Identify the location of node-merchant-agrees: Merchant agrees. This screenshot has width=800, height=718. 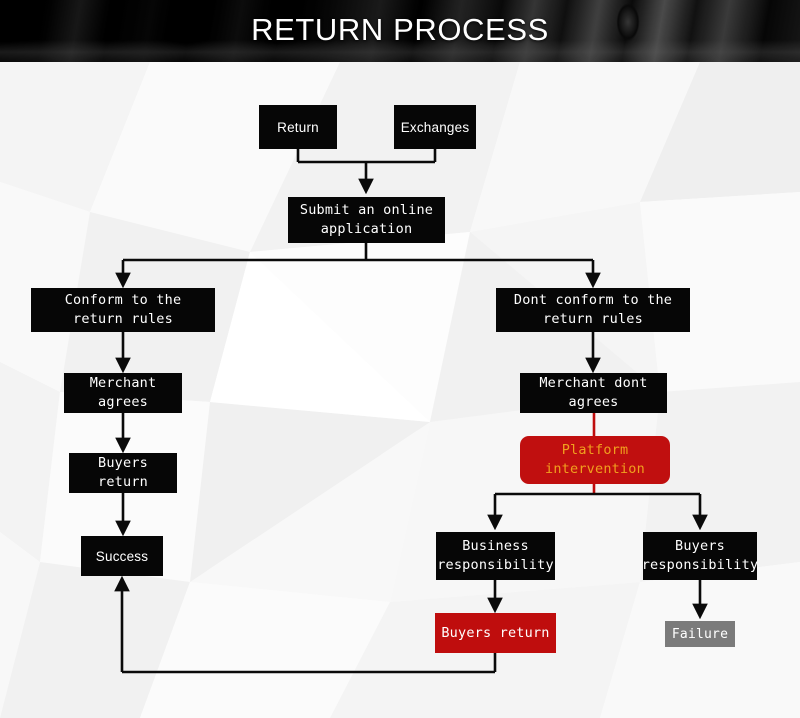
(123, 393).